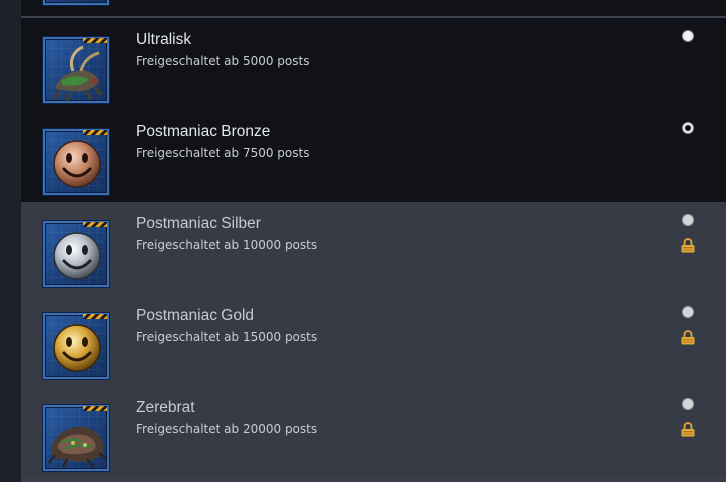 The width and height of the screenshot is (726, 482). Describe the element at coordinates (76, 254) in the screenshot. I see `smiley-silver-icon` at that location.